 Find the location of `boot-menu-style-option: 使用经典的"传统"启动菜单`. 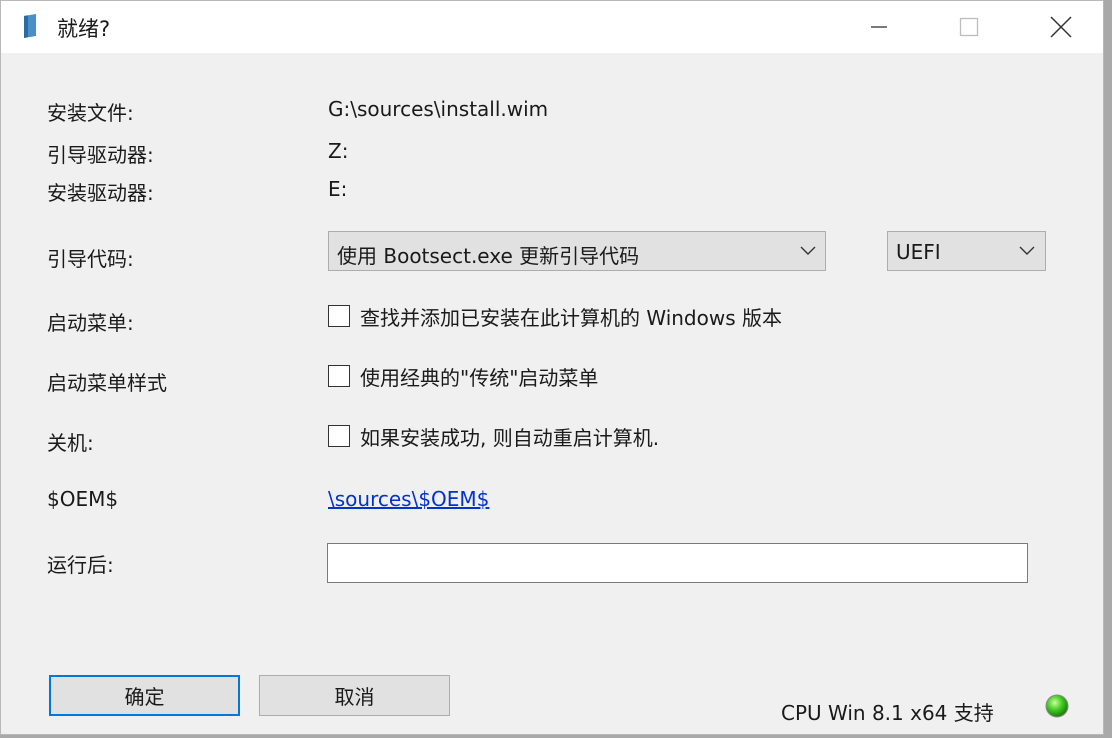

boot-menu-style-option: 使用经典的"传统"启动菜单 is located at coordinates (463, 376).